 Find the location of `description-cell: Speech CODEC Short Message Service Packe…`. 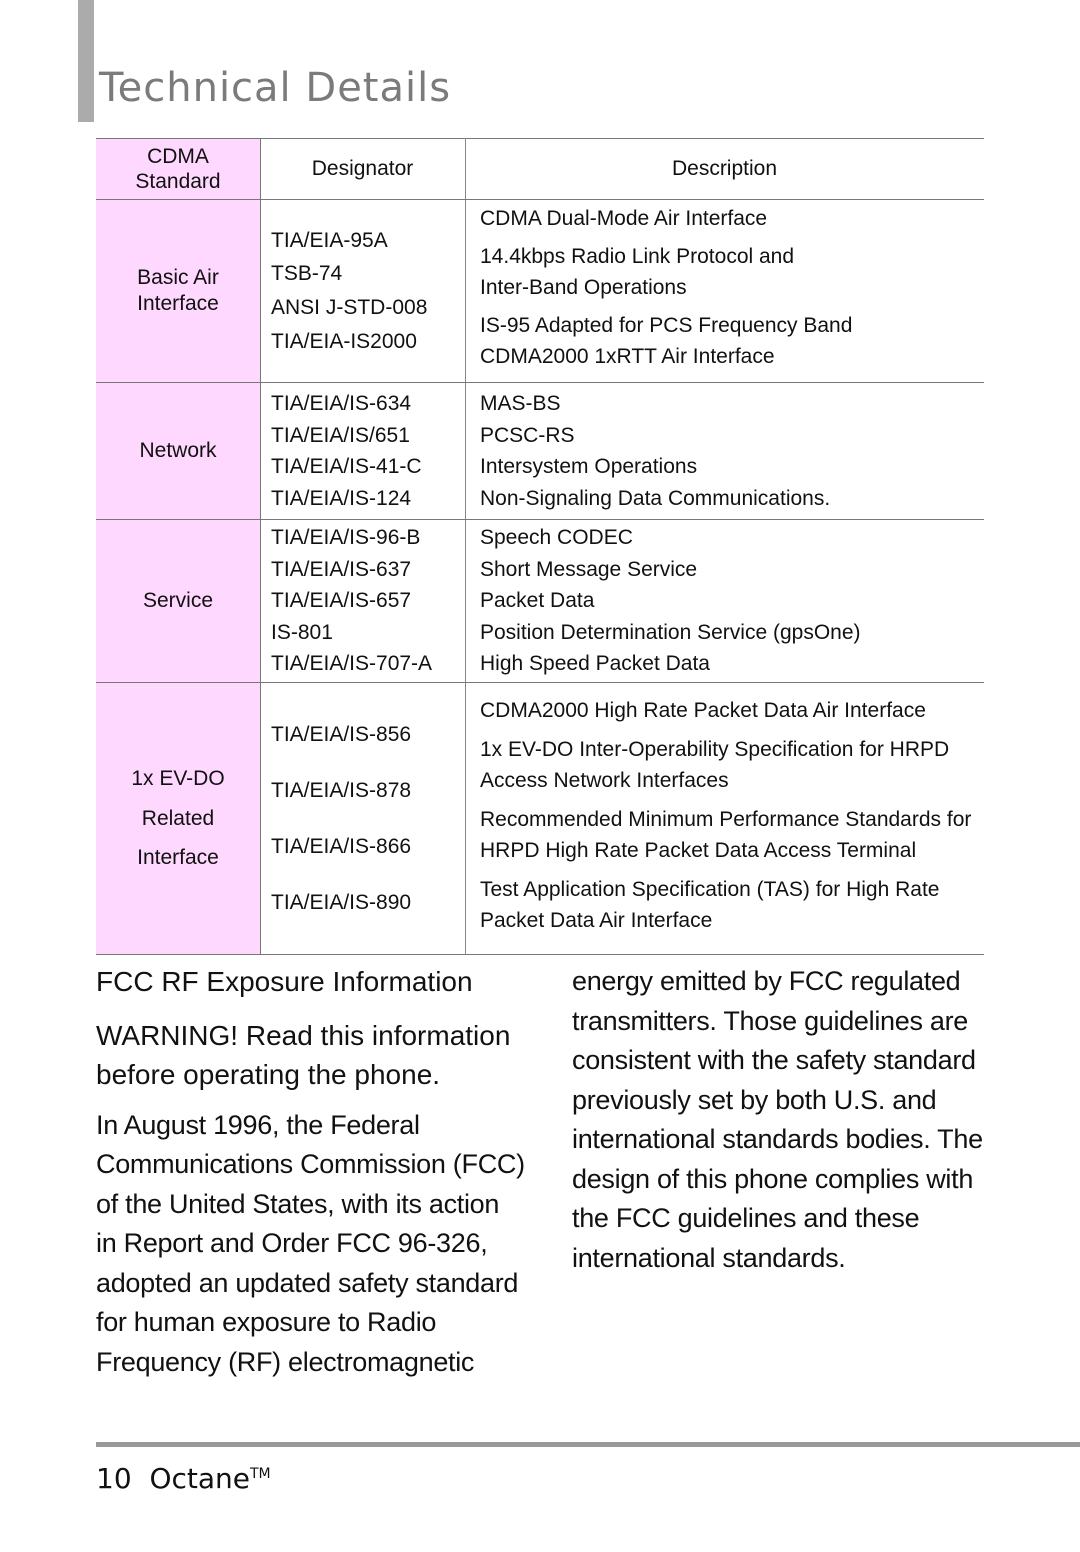

description-cell: Speech CODEC Short Message Service Packe… is located at coordinates (724, 601).